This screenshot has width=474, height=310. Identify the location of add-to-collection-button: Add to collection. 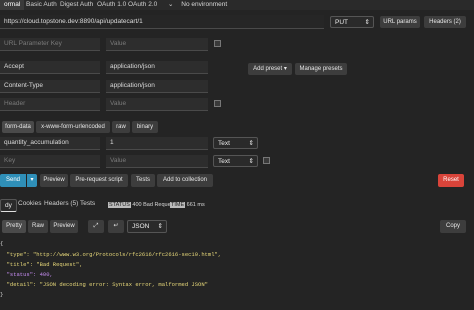
(185, 180).